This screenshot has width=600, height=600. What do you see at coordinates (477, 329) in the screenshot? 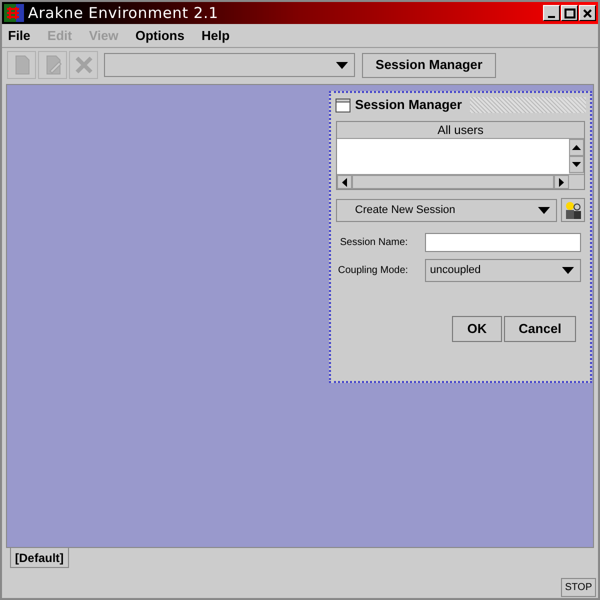
I see `ok-button: OK` at bounding box center [477, 329].